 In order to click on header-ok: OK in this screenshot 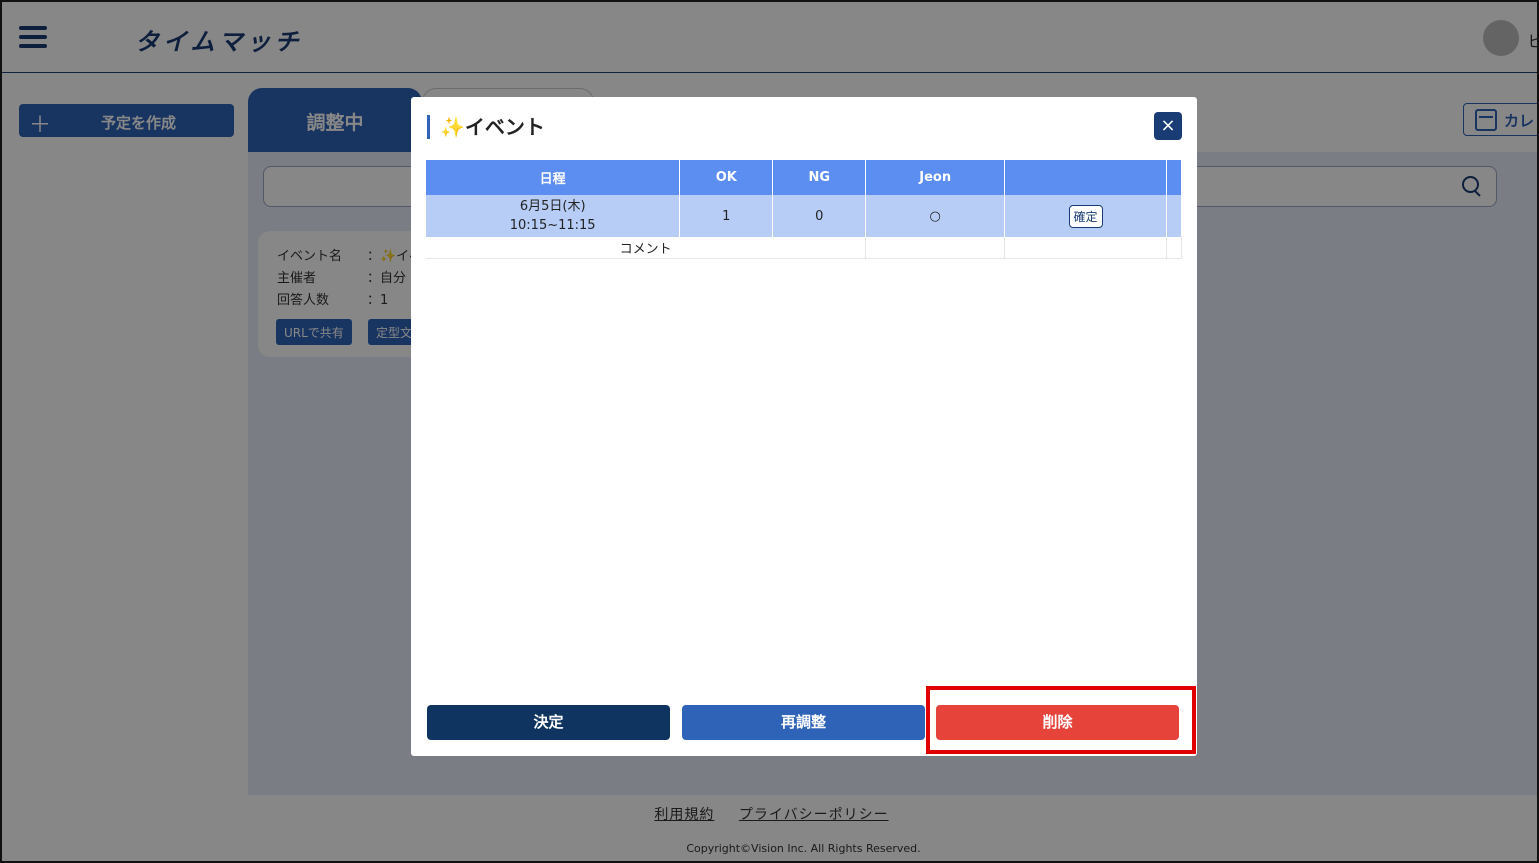, I will do `click(726, 177)`.